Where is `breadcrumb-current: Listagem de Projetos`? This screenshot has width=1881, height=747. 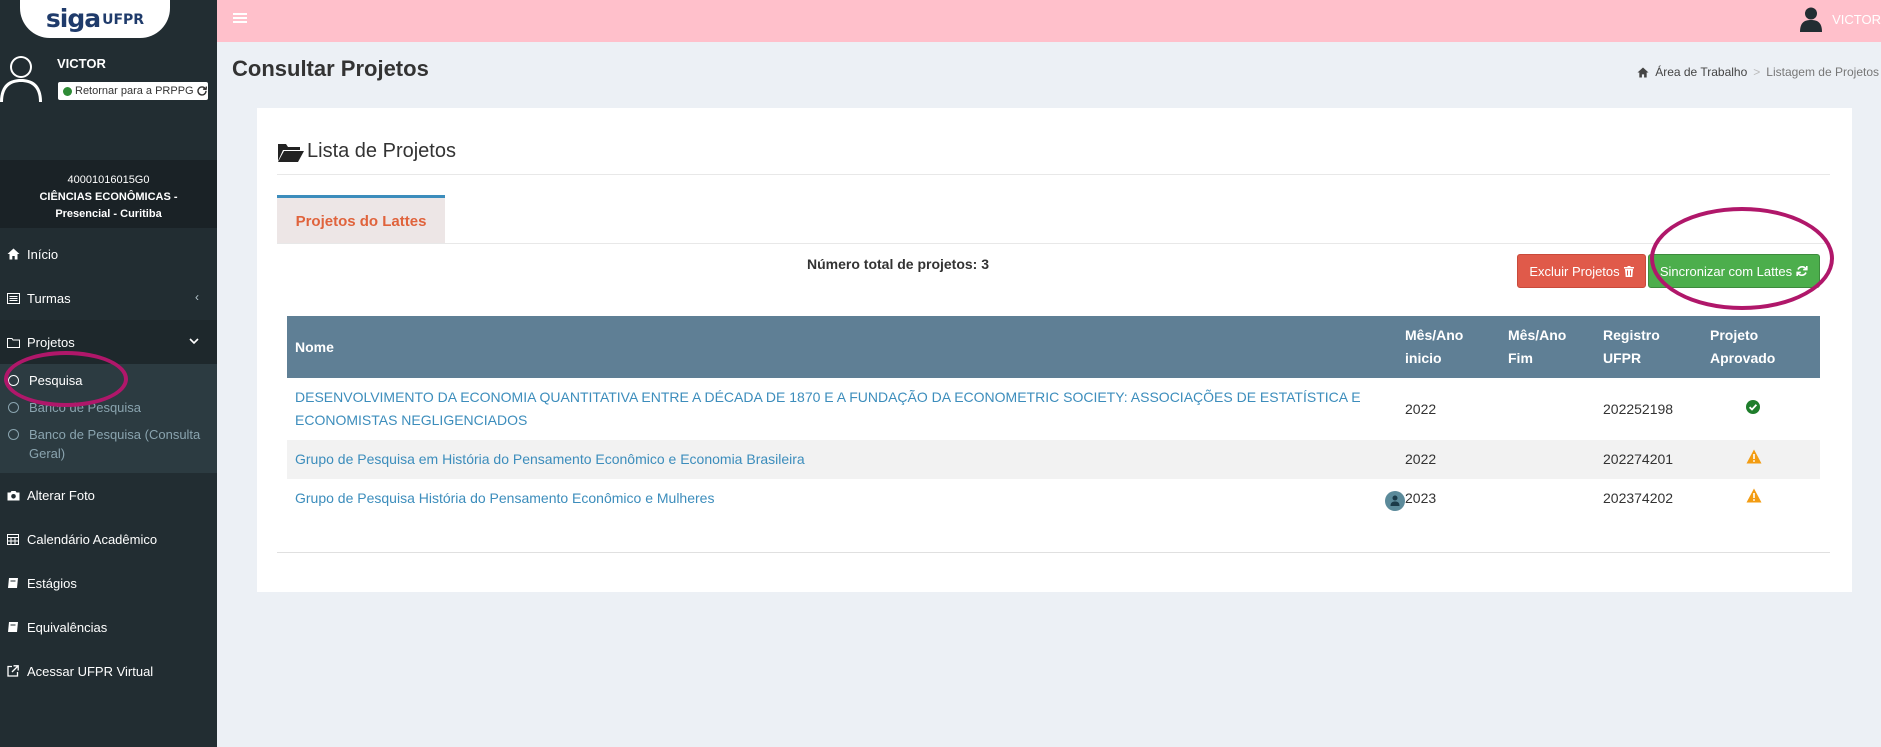
breadcrumb-current: Listagem de Projetos is located at coordinates (1822, 72).